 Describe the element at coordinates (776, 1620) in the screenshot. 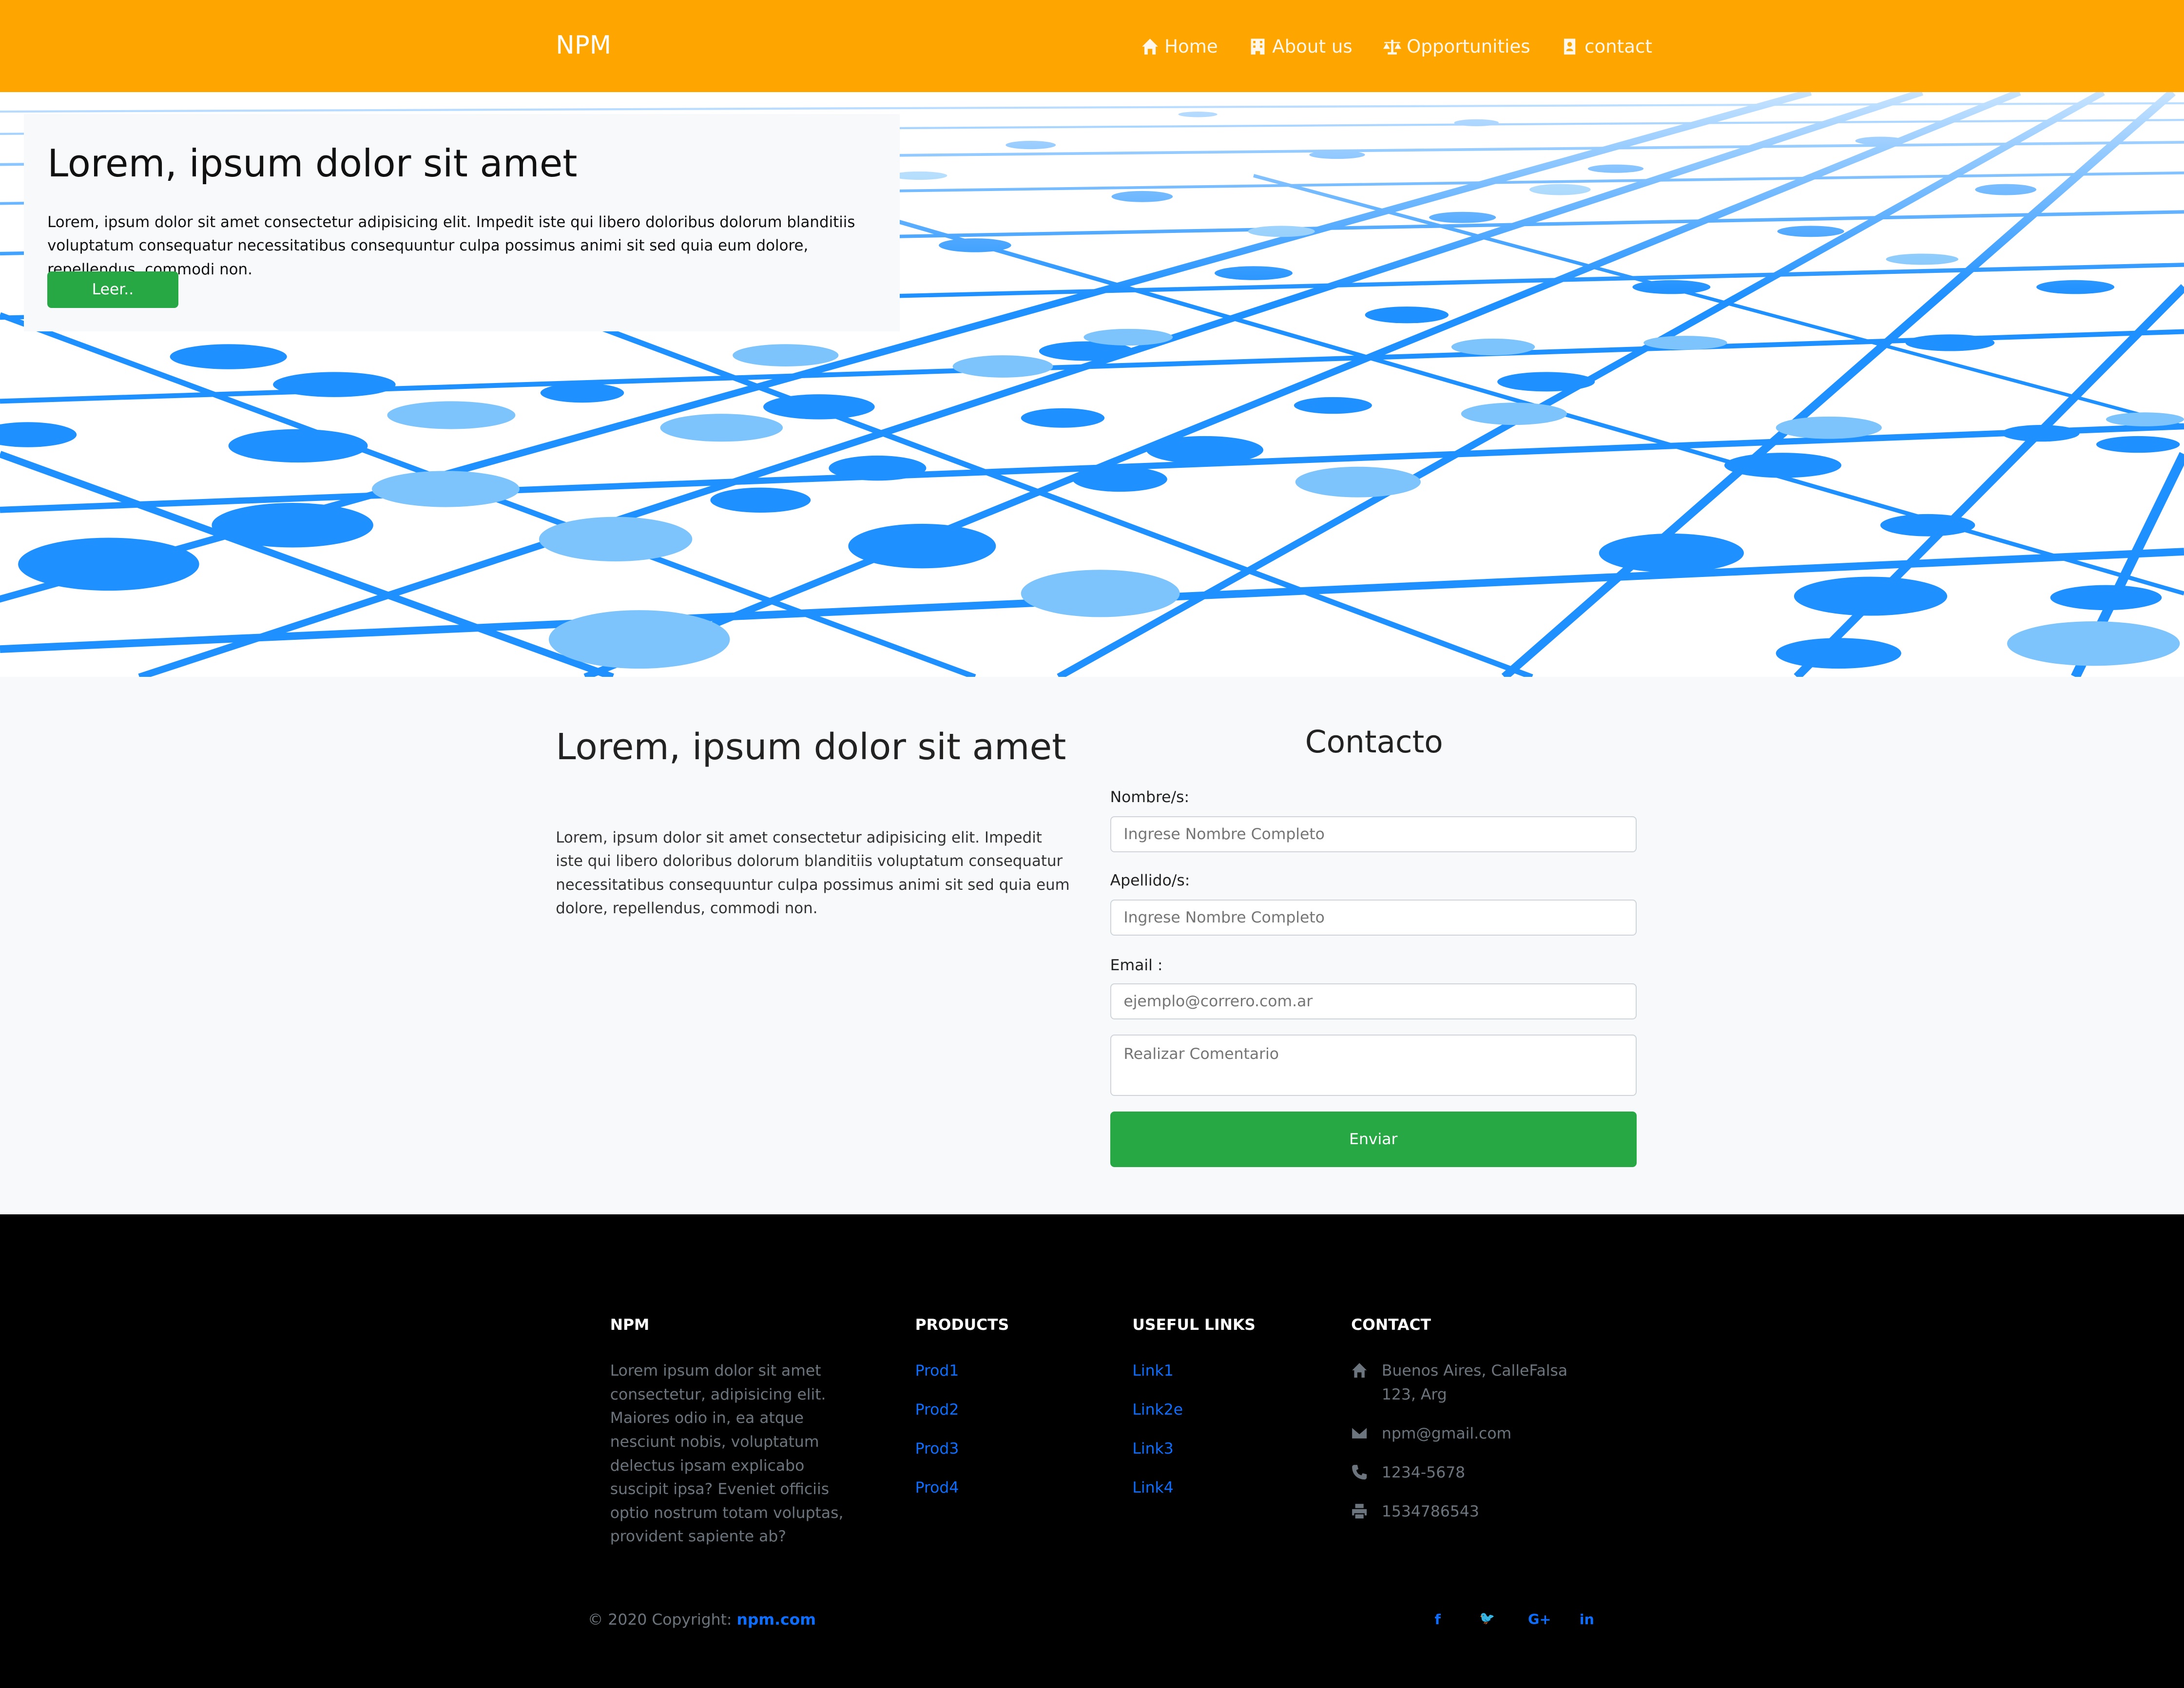

I see `copyright-link: npm.com` at that location.